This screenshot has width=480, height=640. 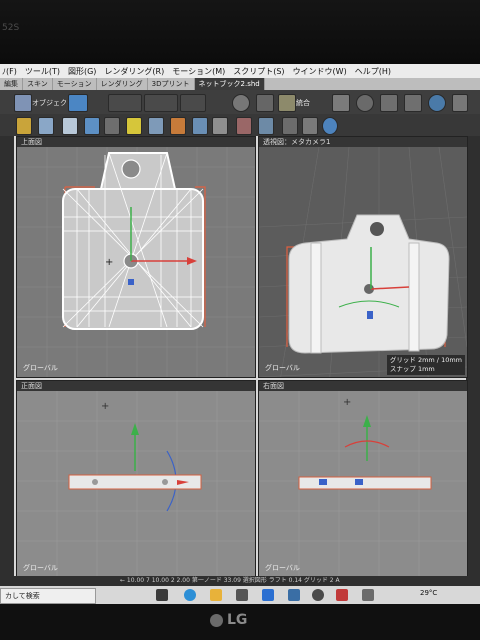 What do you see at coordinates (216, 595) in the screenshot?
I see `explorer-icon` at bounding box center [216, 595].